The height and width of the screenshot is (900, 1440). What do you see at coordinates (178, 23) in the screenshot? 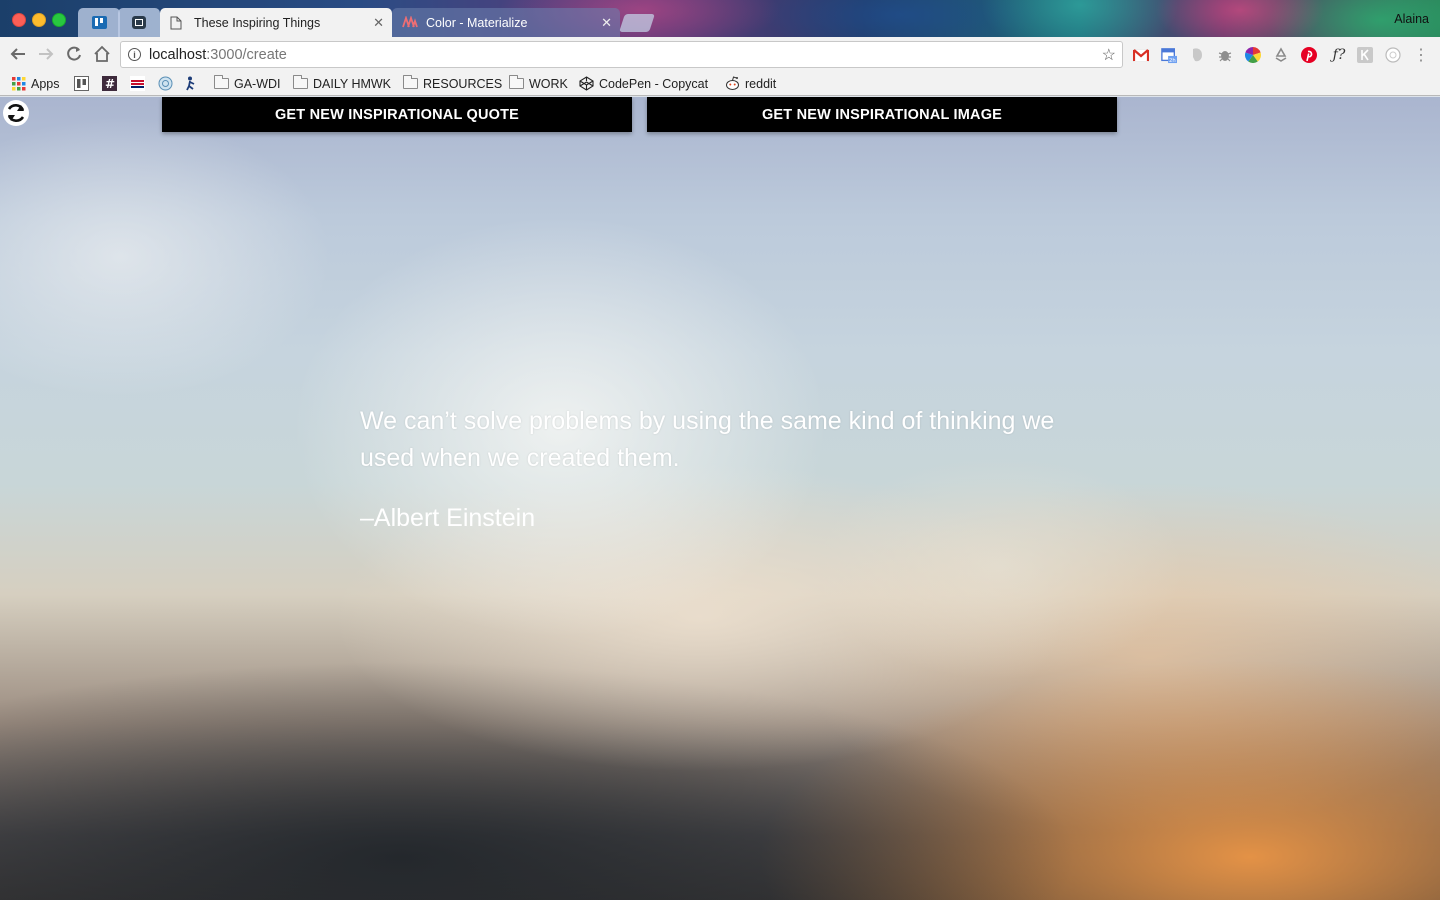
I see `page-icon` at bounding box center [178, 23].